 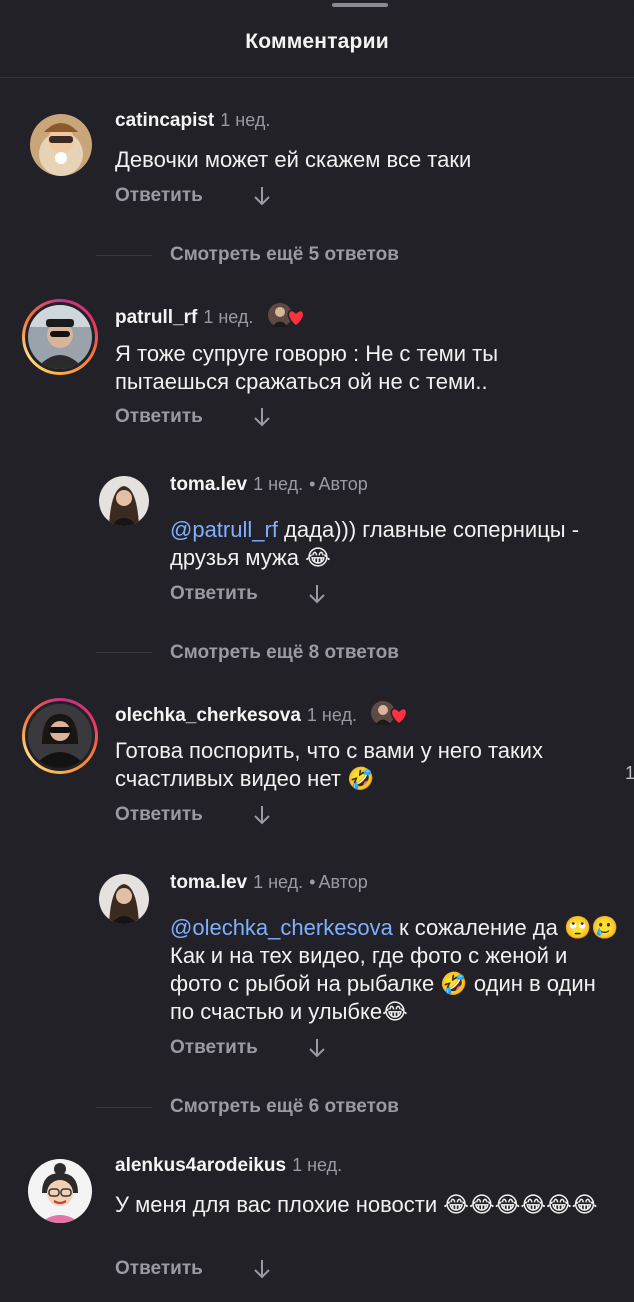 What do you see at coordinates (293, 159) in the screenshot?
I see `comment-body: Девочки может ей скажем все таки` at bounding box center [293, 159].